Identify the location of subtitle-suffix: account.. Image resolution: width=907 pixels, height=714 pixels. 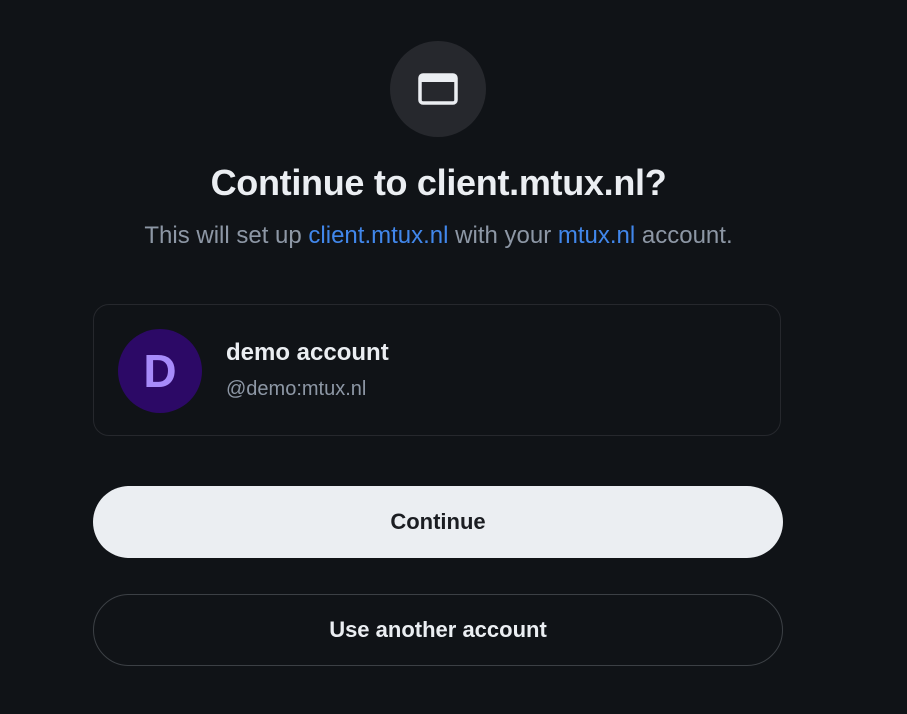
(684, 235).